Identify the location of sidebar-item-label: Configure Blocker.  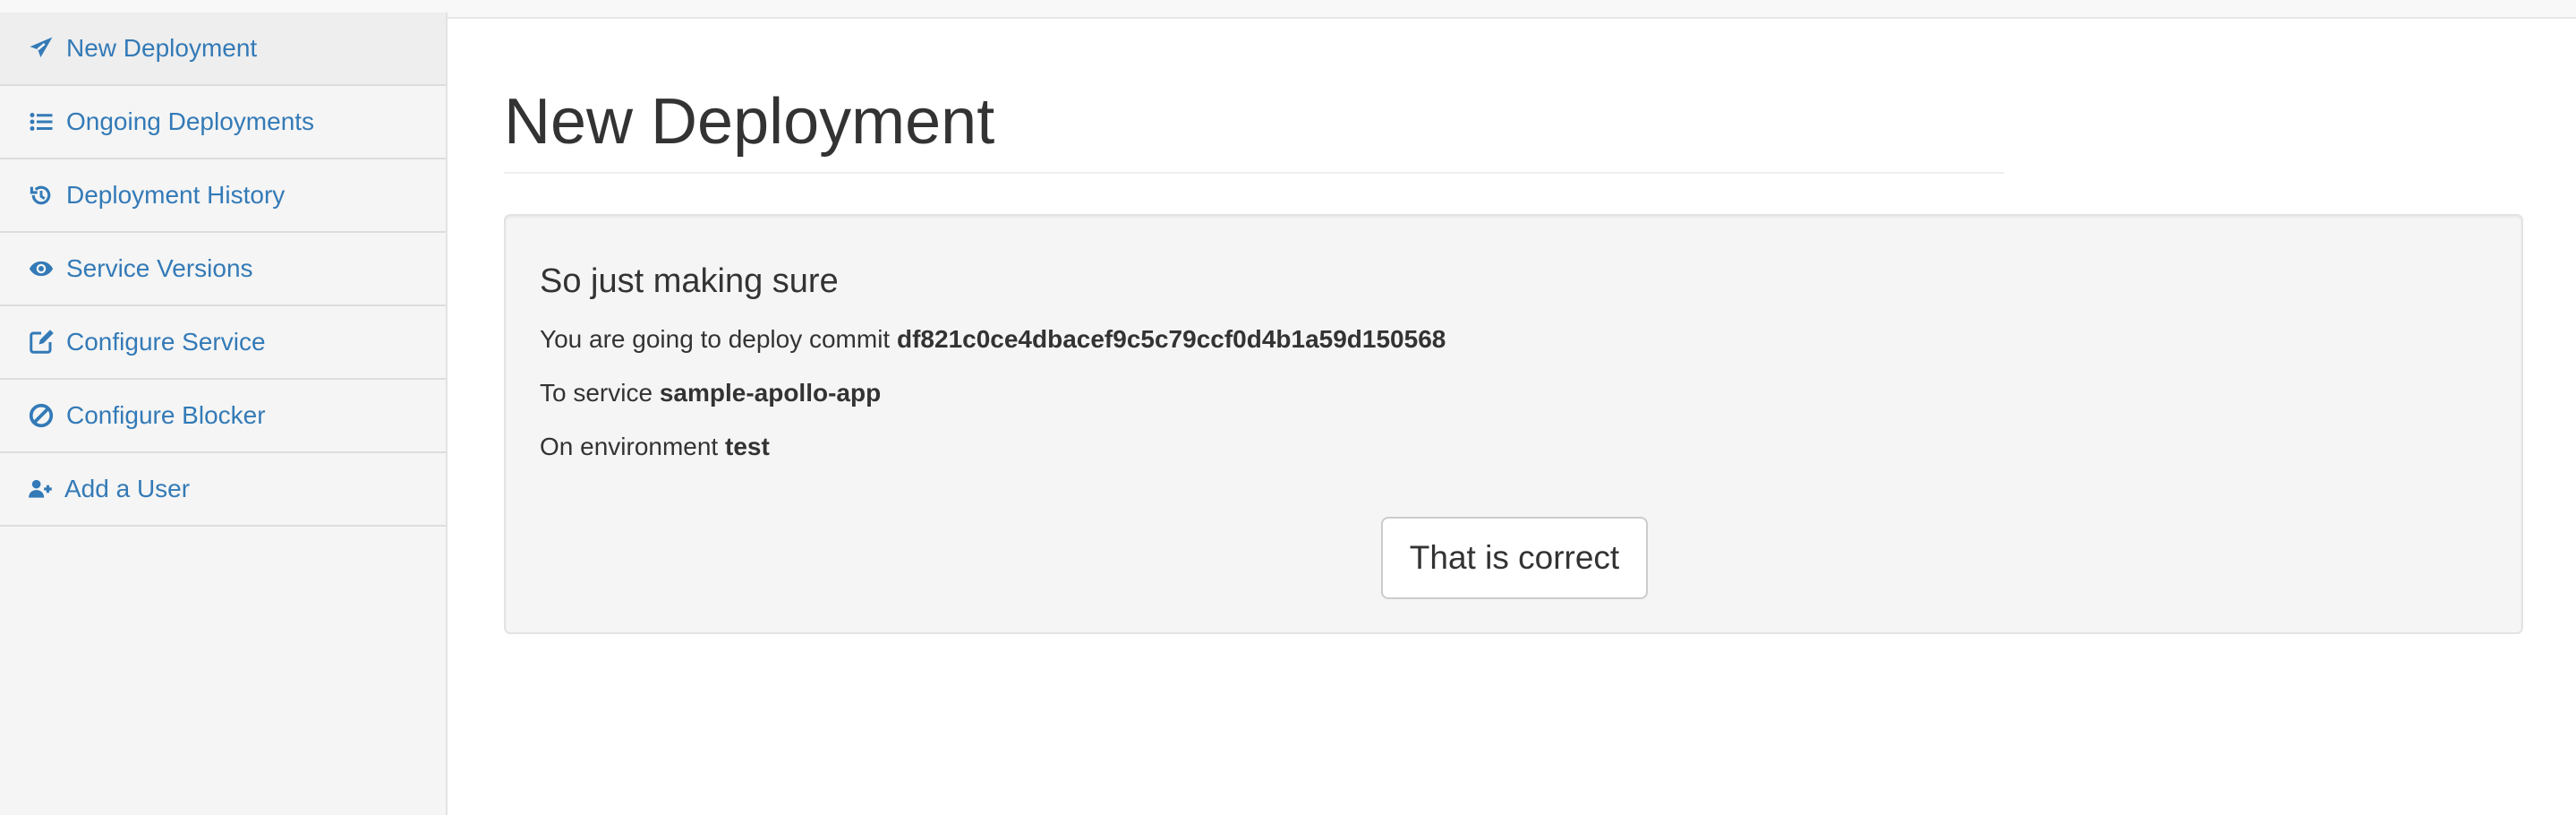
(166, 415).